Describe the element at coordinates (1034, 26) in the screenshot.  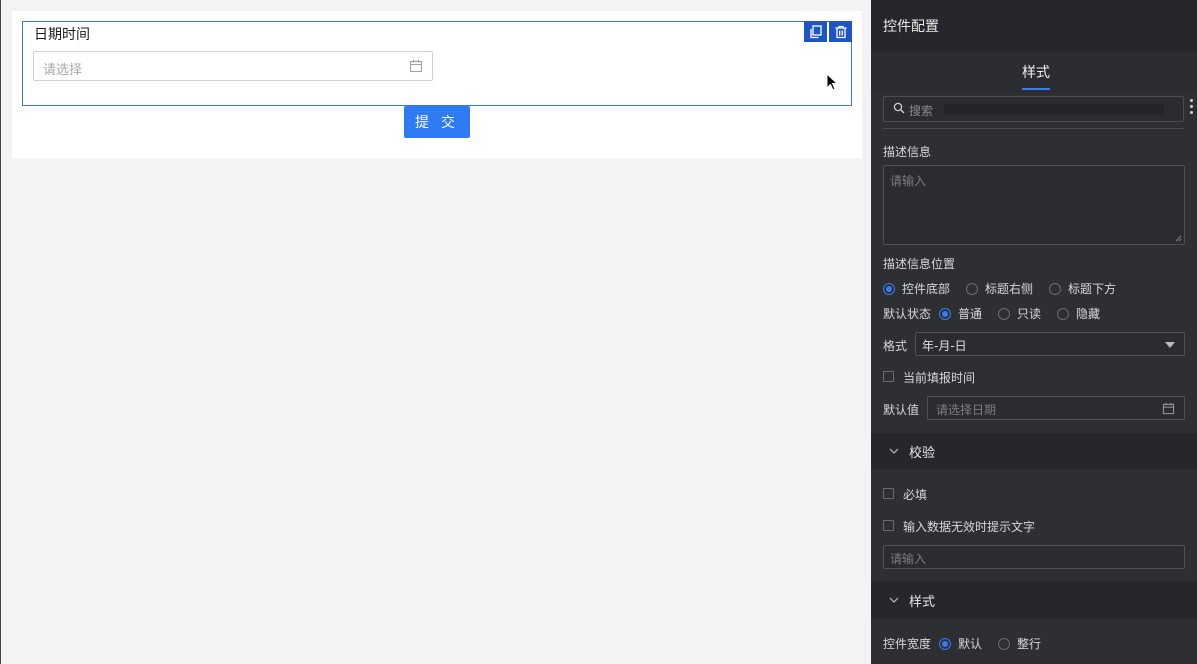
I see `config-header: 控件配置` at that location.